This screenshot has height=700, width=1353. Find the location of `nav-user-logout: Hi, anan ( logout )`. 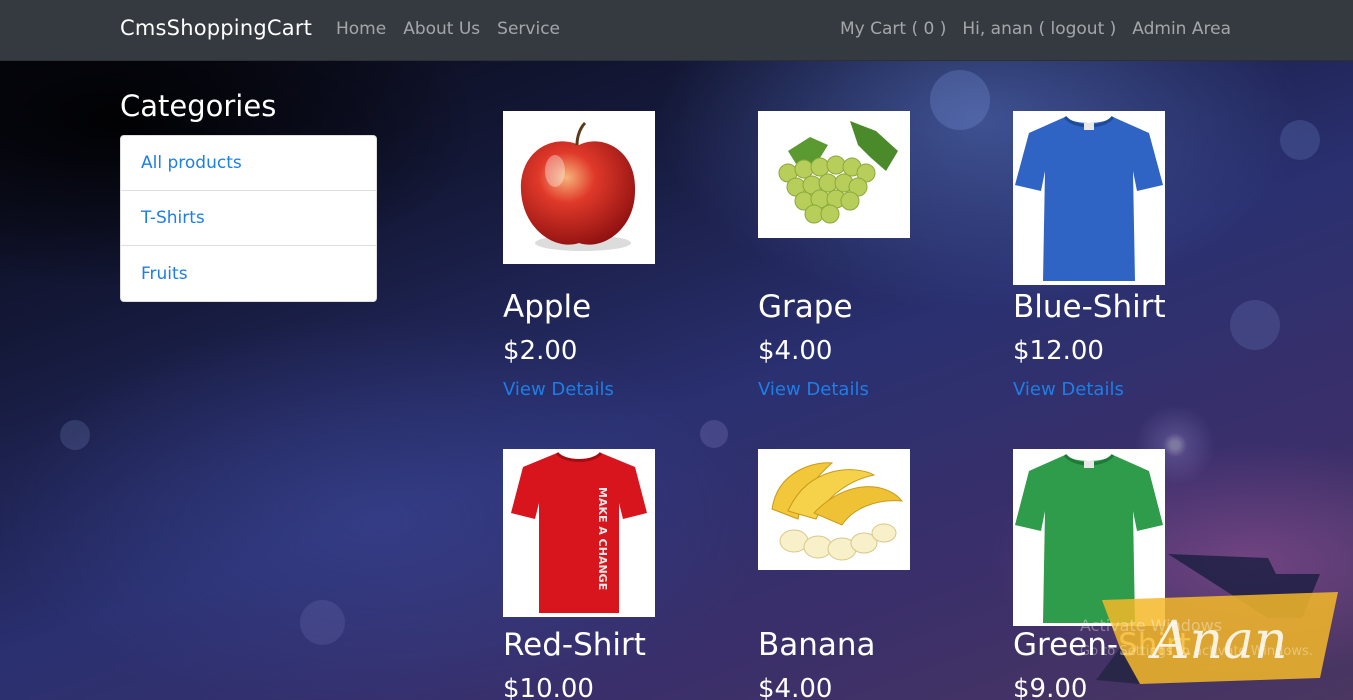

nav-user-logout: Hi, anan ( logout ) is located at coordinates (1039, 29).